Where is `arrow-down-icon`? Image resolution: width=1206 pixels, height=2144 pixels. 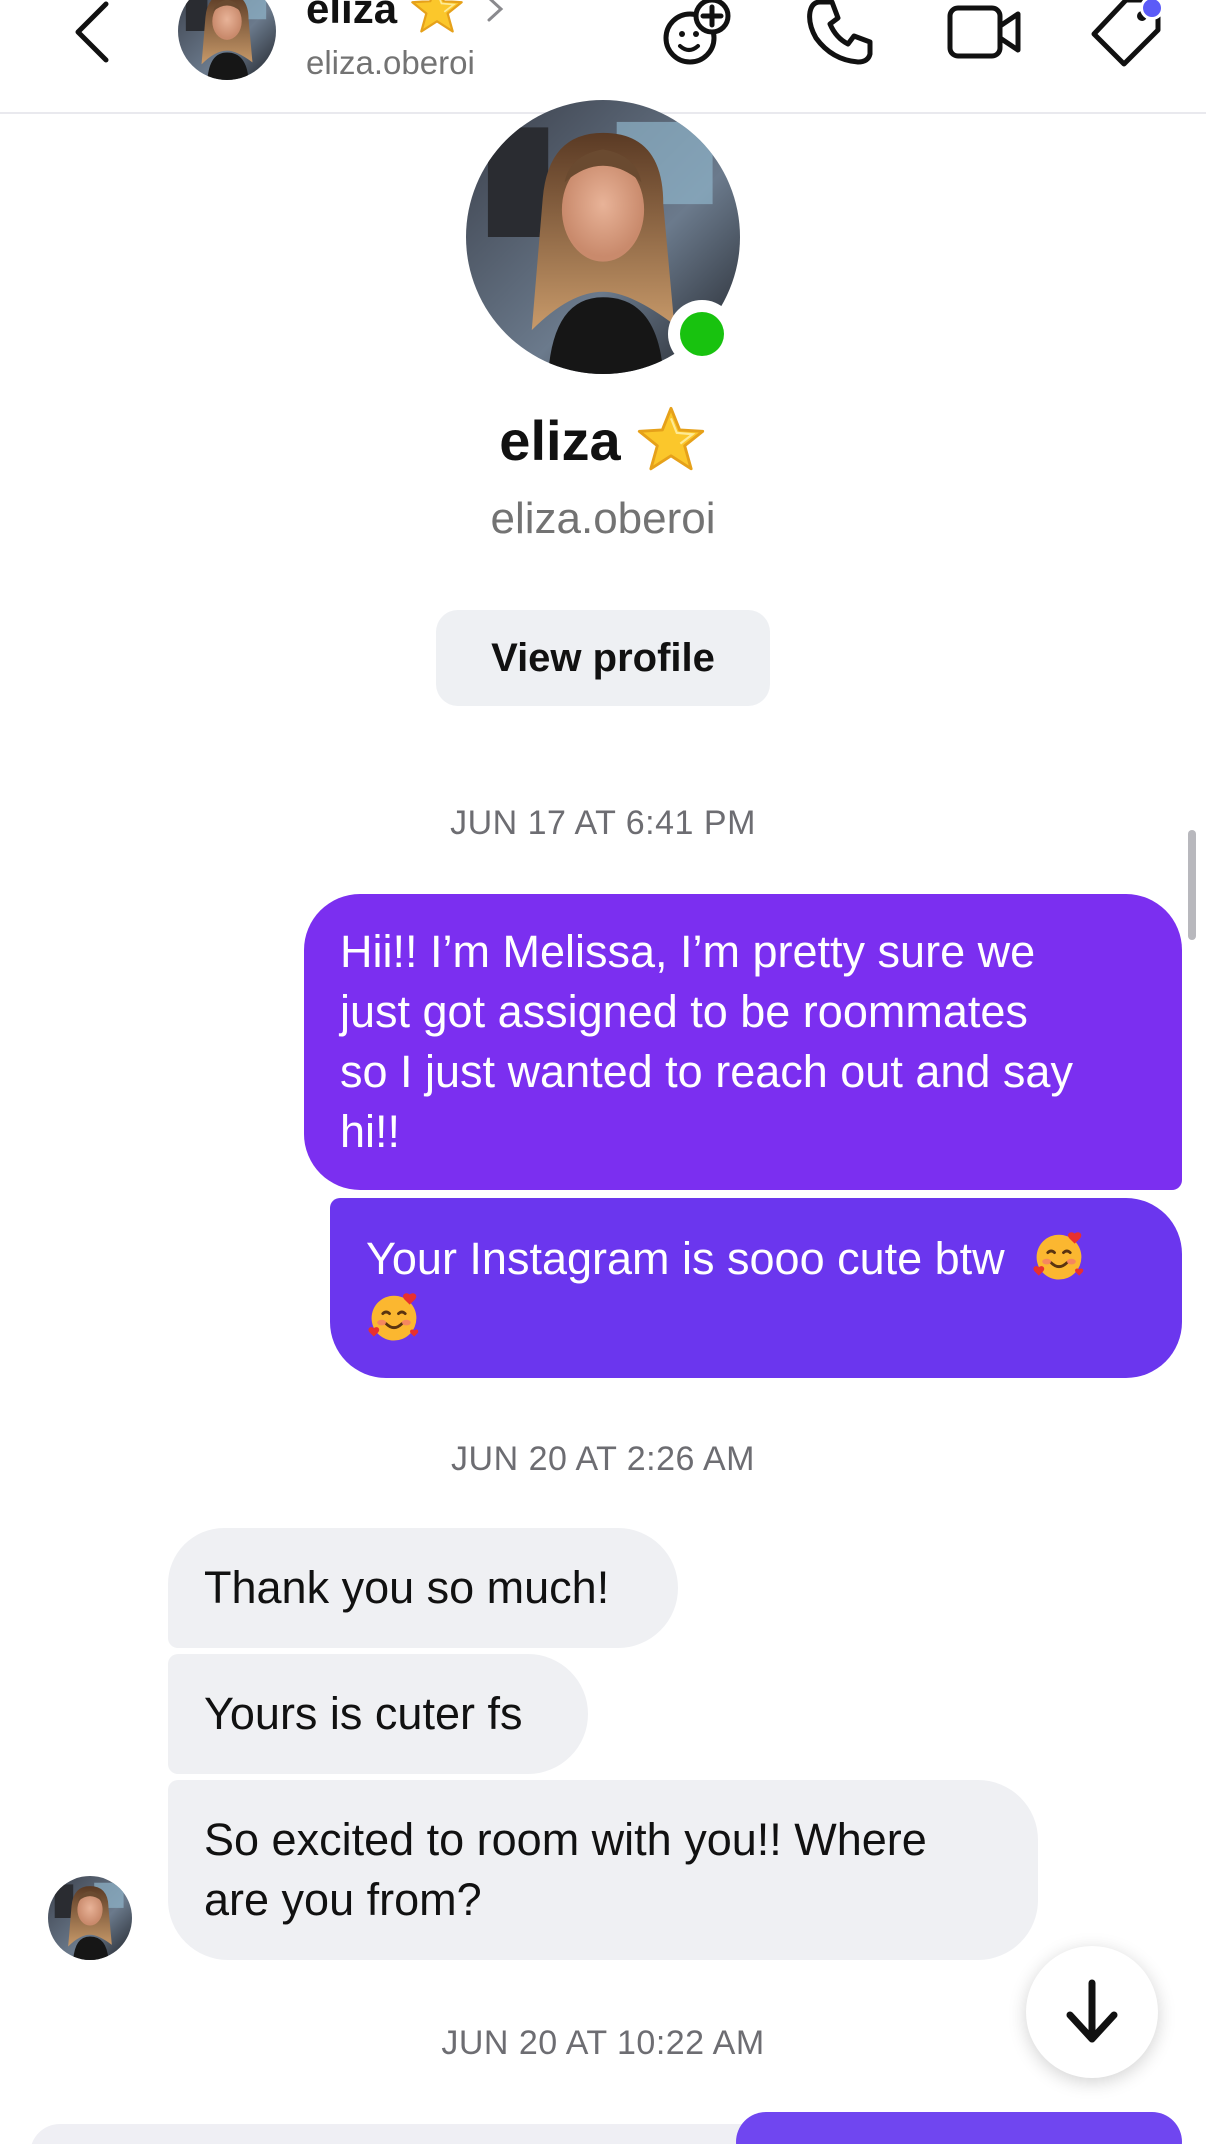 arrow-down-icon is located at coordinates (1092, 2011).